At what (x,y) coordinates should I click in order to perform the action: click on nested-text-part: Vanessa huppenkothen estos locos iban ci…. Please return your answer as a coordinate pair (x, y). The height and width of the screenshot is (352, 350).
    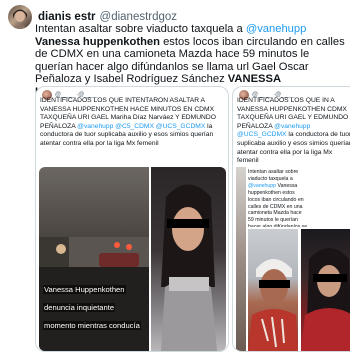
    Looking at the image, I should click on (277, 204).